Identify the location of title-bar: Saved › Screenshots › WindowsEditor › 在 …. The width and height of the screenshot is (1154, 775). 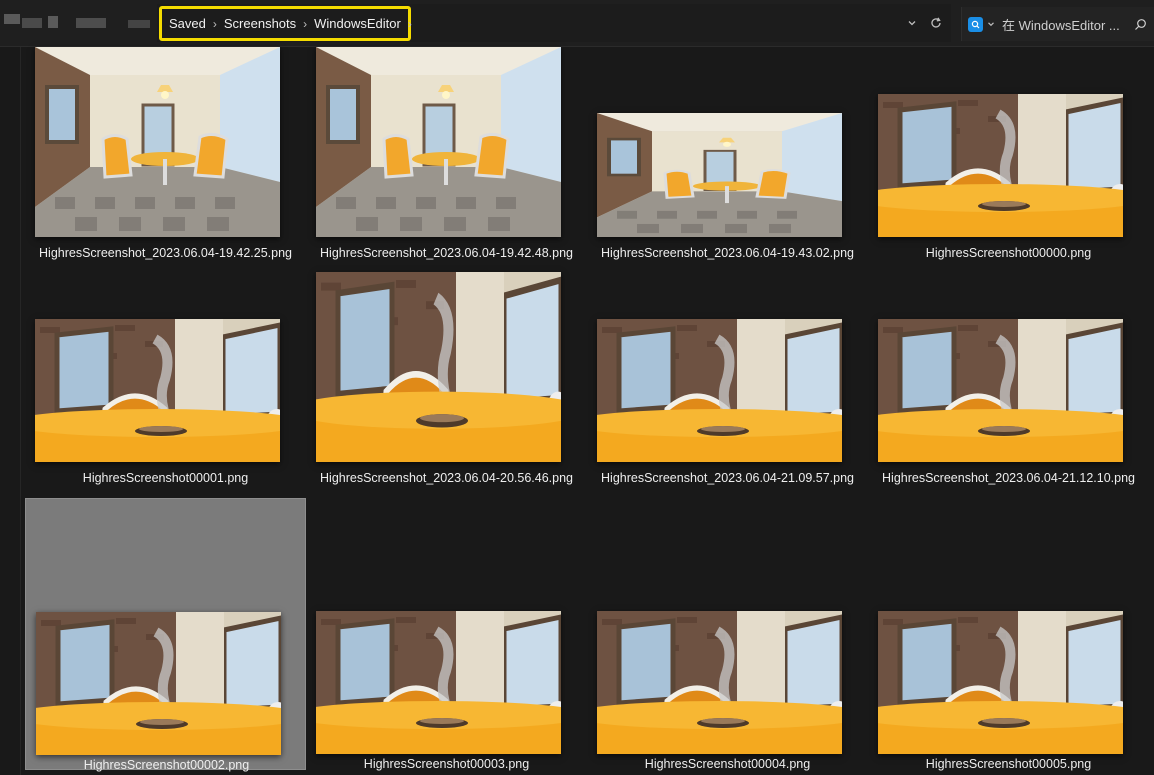
(577, 23).